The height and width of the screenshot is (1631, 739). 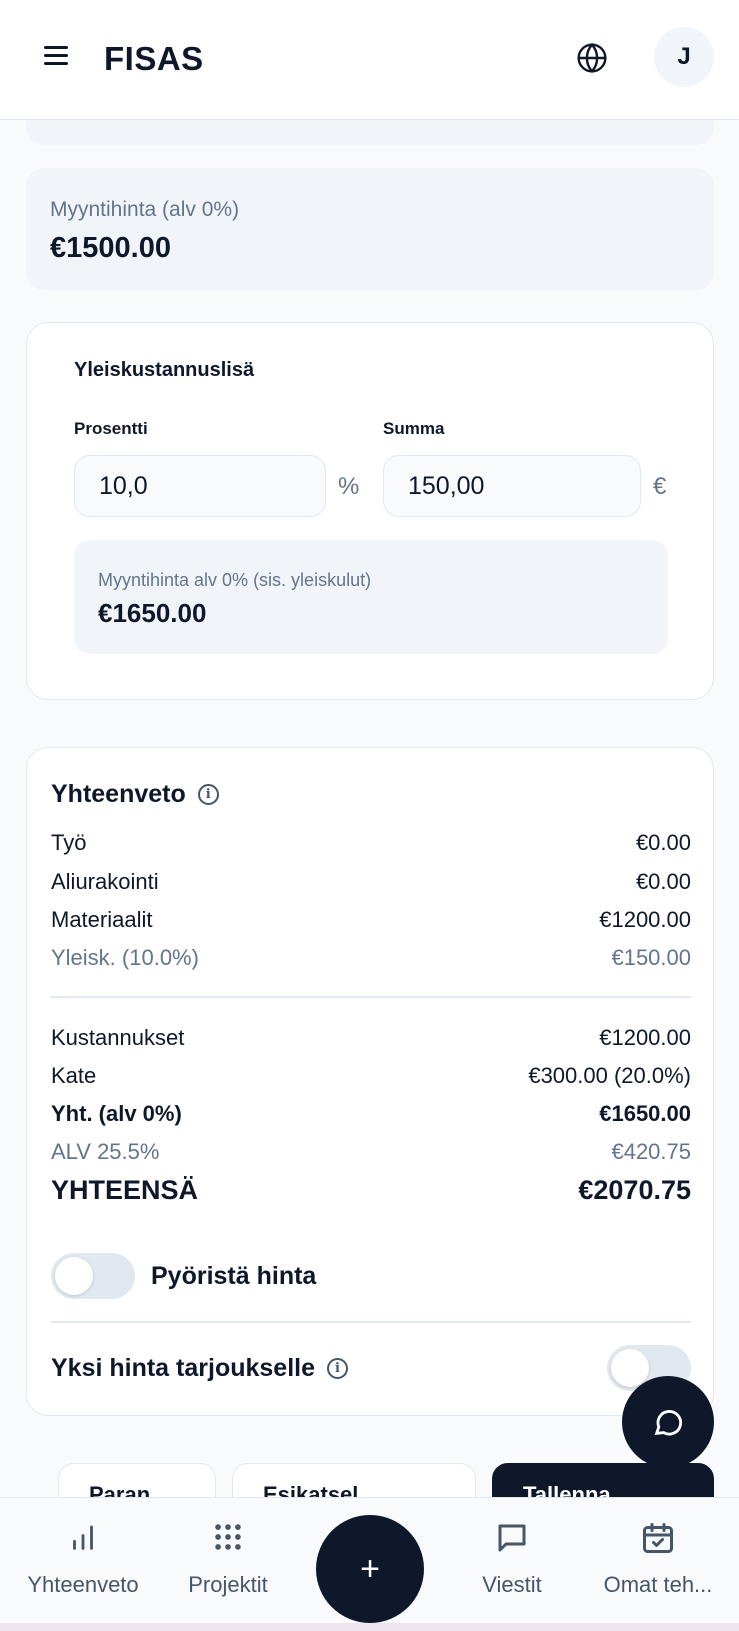 I want to click on row-value: €2070.75, so click(x=634, y=1190).